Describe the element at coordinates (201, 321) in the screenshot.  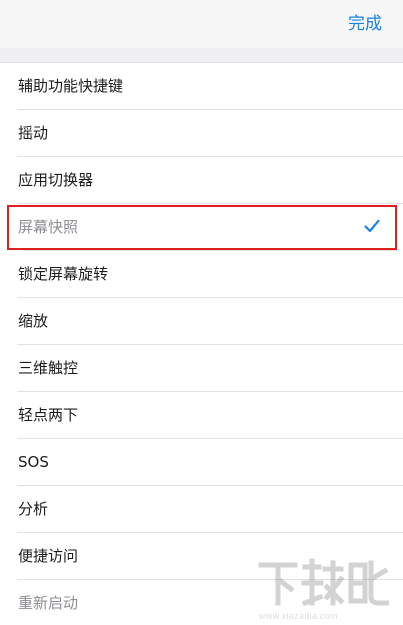
I see `list-item-zoom: 缩放` at that location.